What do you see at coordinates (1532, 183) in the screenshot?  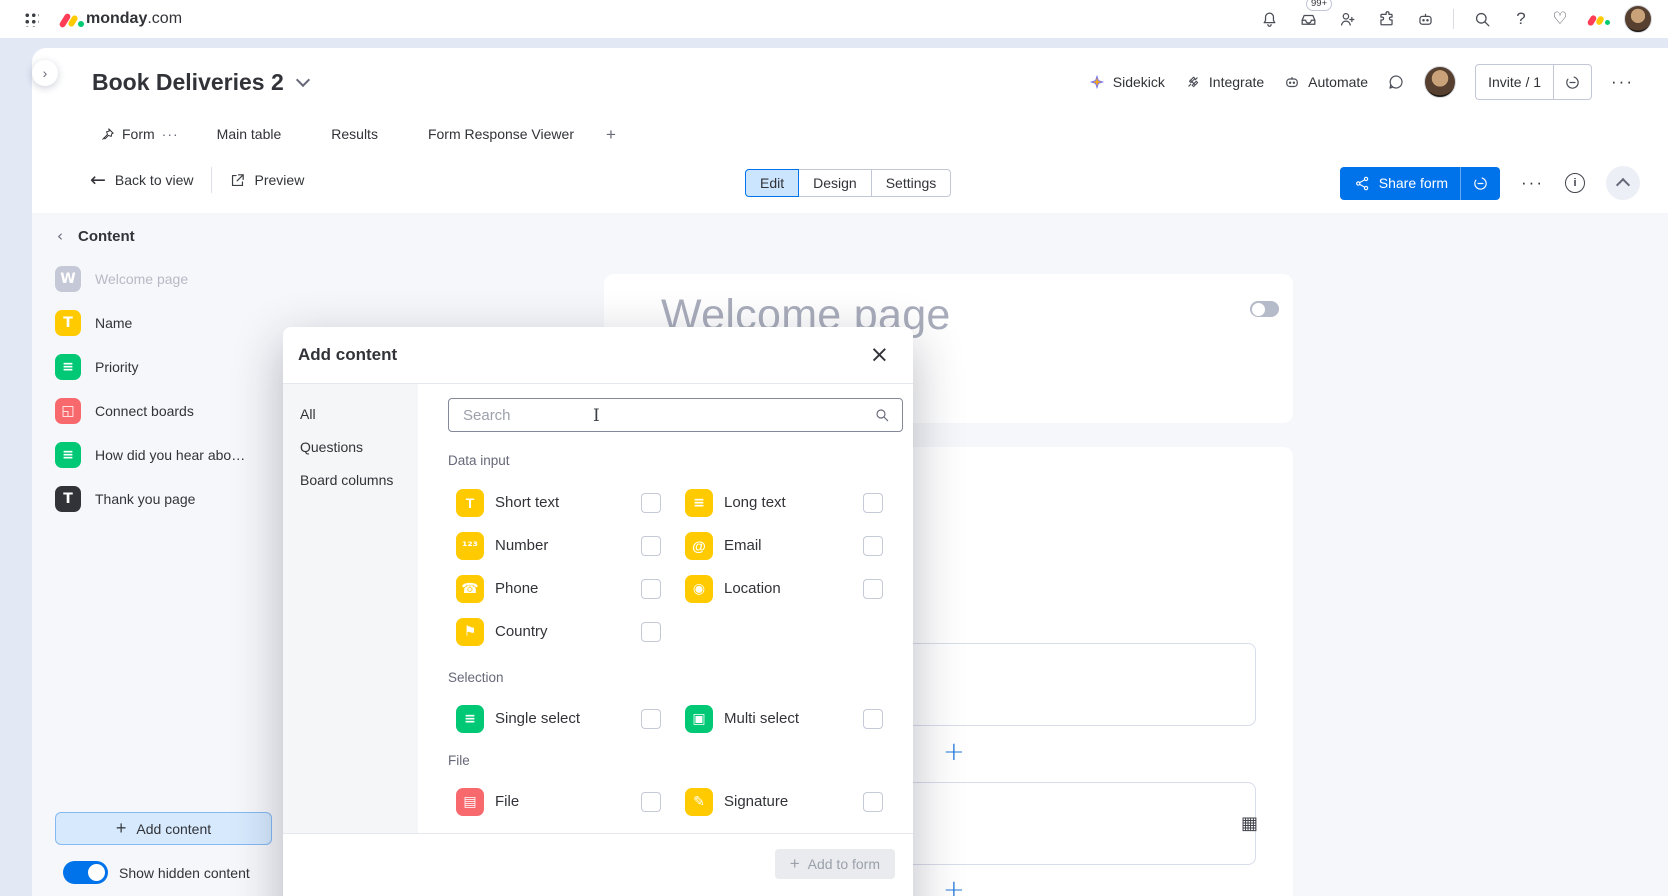 I see `toolbar-menu-dots: ···` at bounding box center [1532, 183].